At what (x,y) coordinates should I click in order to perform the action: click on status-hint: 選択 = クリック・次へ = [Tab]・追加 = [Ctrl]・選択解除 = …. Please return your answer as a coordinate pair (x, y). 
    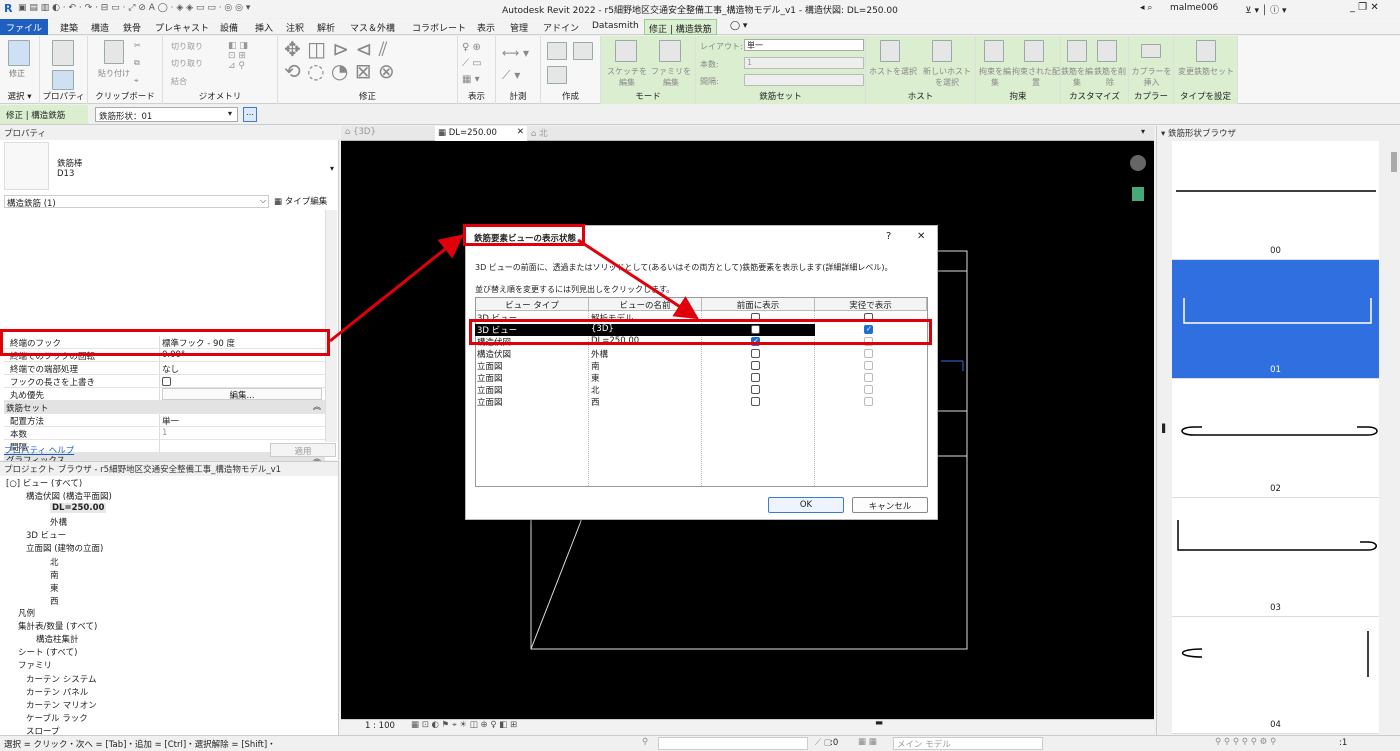
    Looking at the image, I should click on (140, 745).